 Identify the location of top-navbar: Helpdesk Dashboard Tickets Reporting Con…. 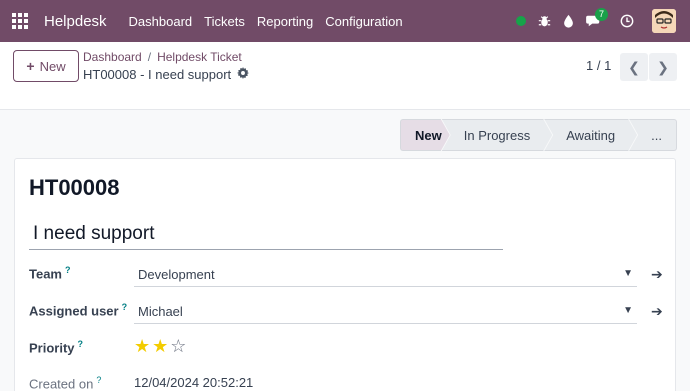
(345, 21).